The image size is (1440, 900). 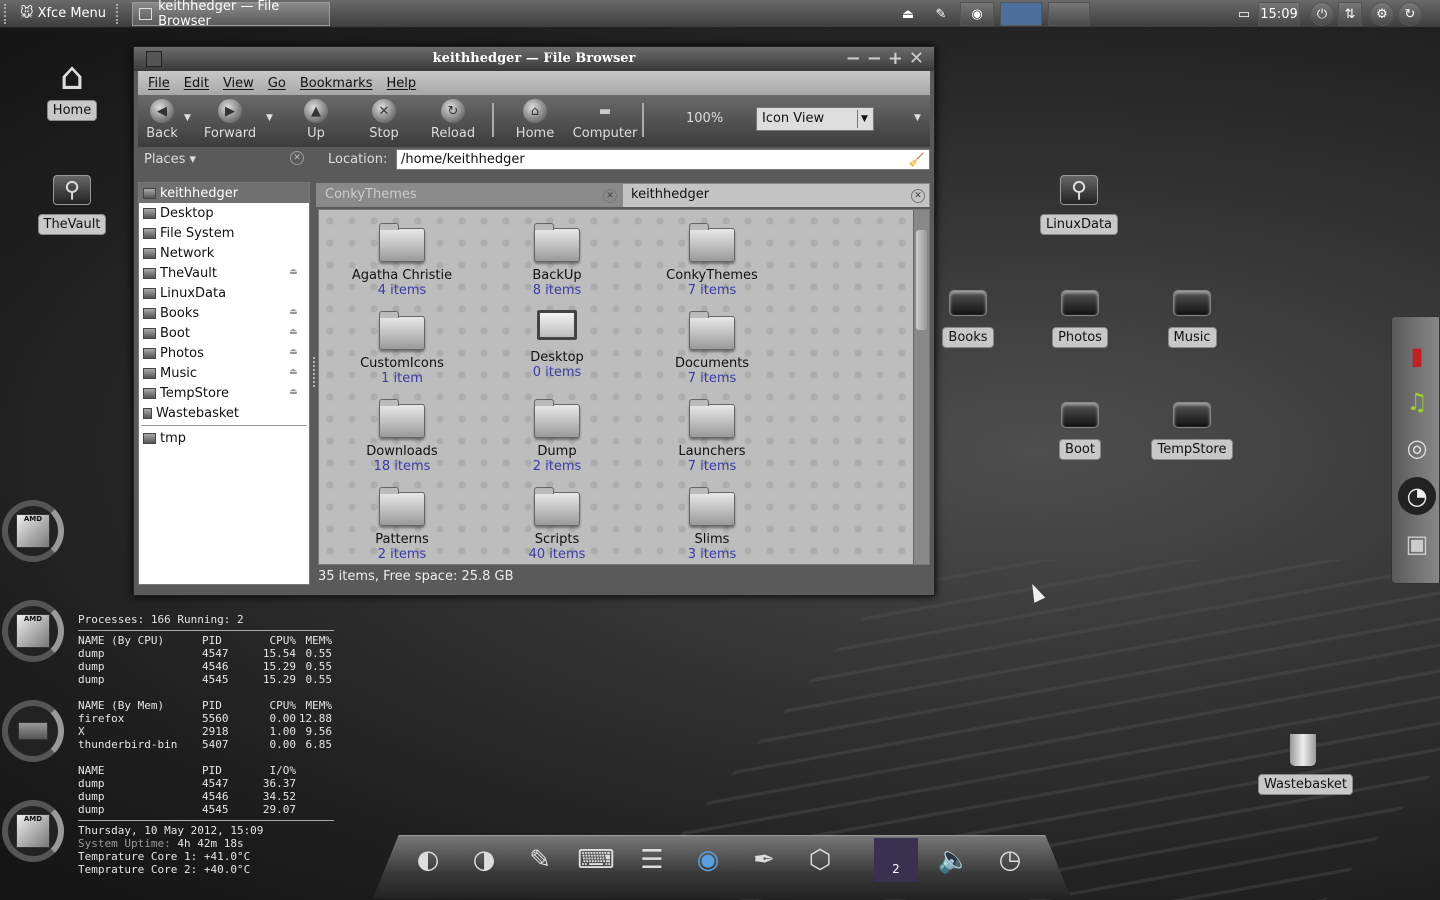 What do you see at coordinates (269, 118) in the screenshot?
I see `forward-history-dropdown-icon: ▼` at bounding box center [269, 118].